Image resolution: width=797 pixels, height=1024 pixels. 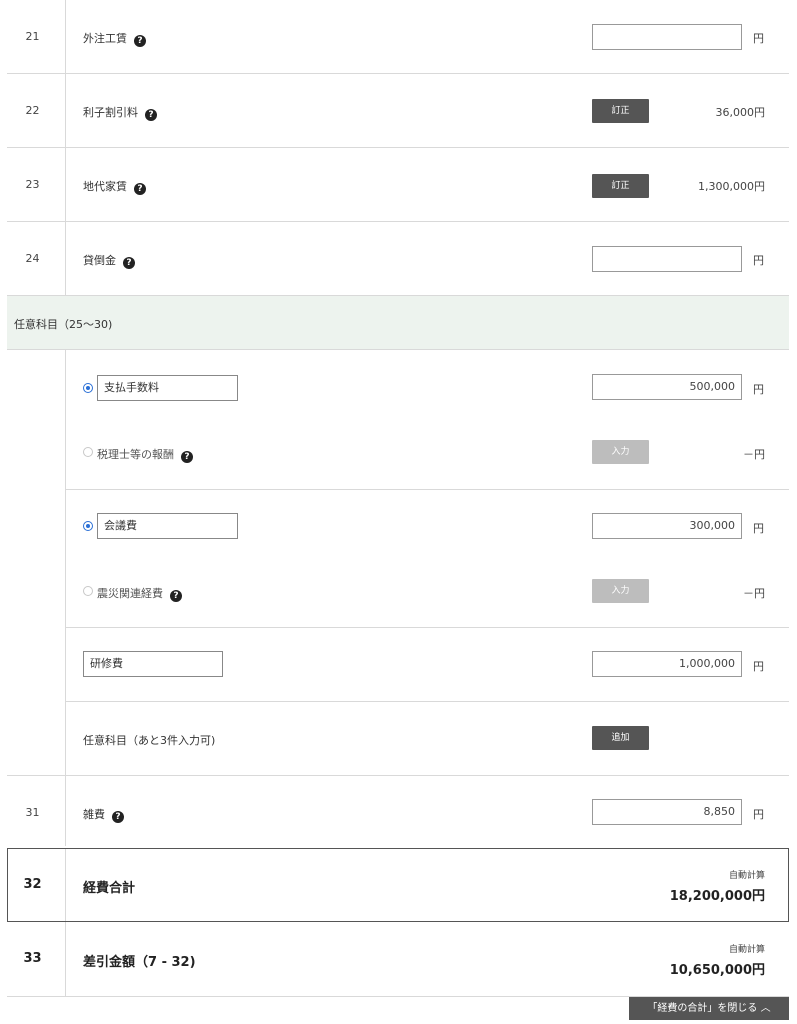 What do you see at coordinates (398, 323) in the screenshot?
I see `optional-section-header: 任意科目（25〜30)` at bounding box center [398, 323].